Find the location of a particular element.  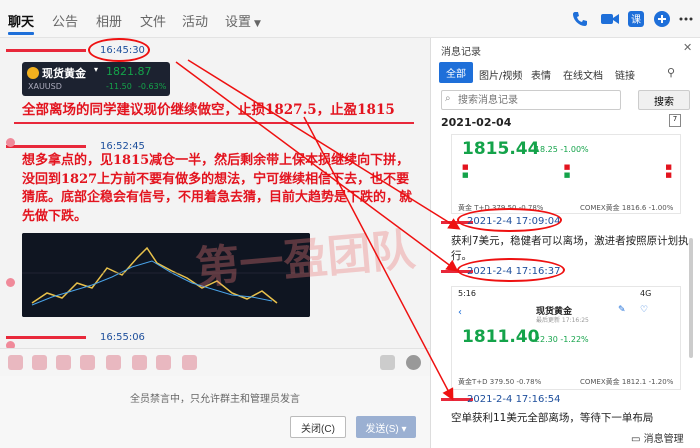

expand-icon is located at coordinates (387, 362).